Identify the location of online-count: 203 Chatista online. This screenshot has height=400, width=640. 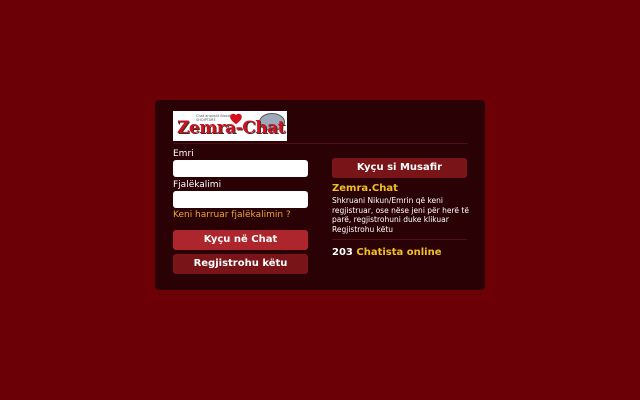
(386, 253).